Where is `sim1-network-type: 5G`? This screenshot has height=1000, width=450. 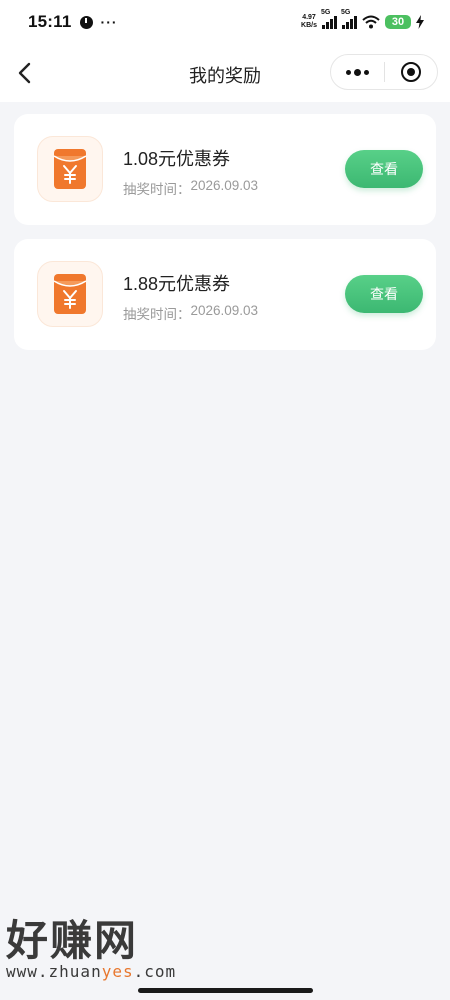 sim1-network-type: 5G is located at coordinates (326, 12).